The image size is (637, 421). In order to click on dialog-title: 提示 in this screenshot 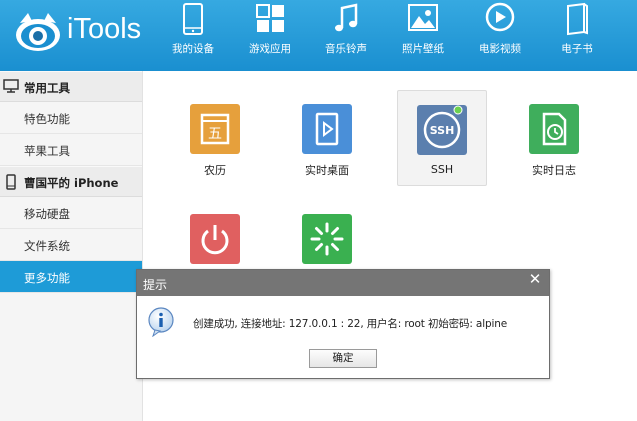, I will do `click(155, 285)`.